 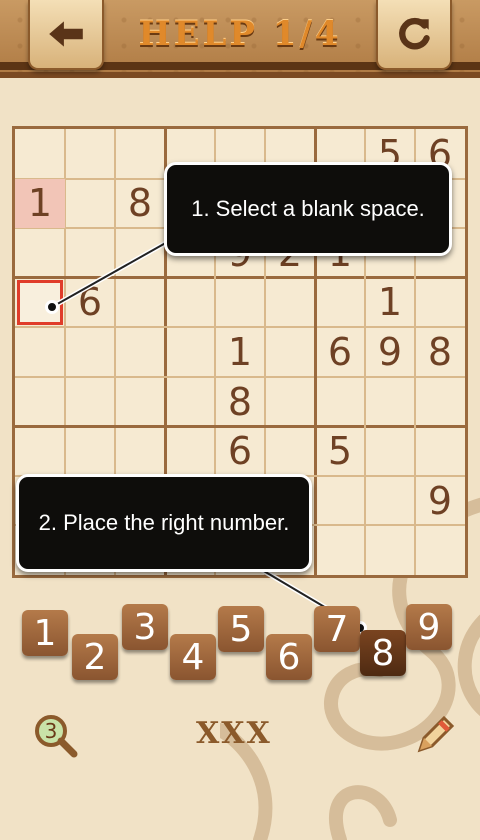 What do you see at coordinates (337, 629) in the screenshot?
I see `number-tile-7: 7` at bounding box center [337, 629].